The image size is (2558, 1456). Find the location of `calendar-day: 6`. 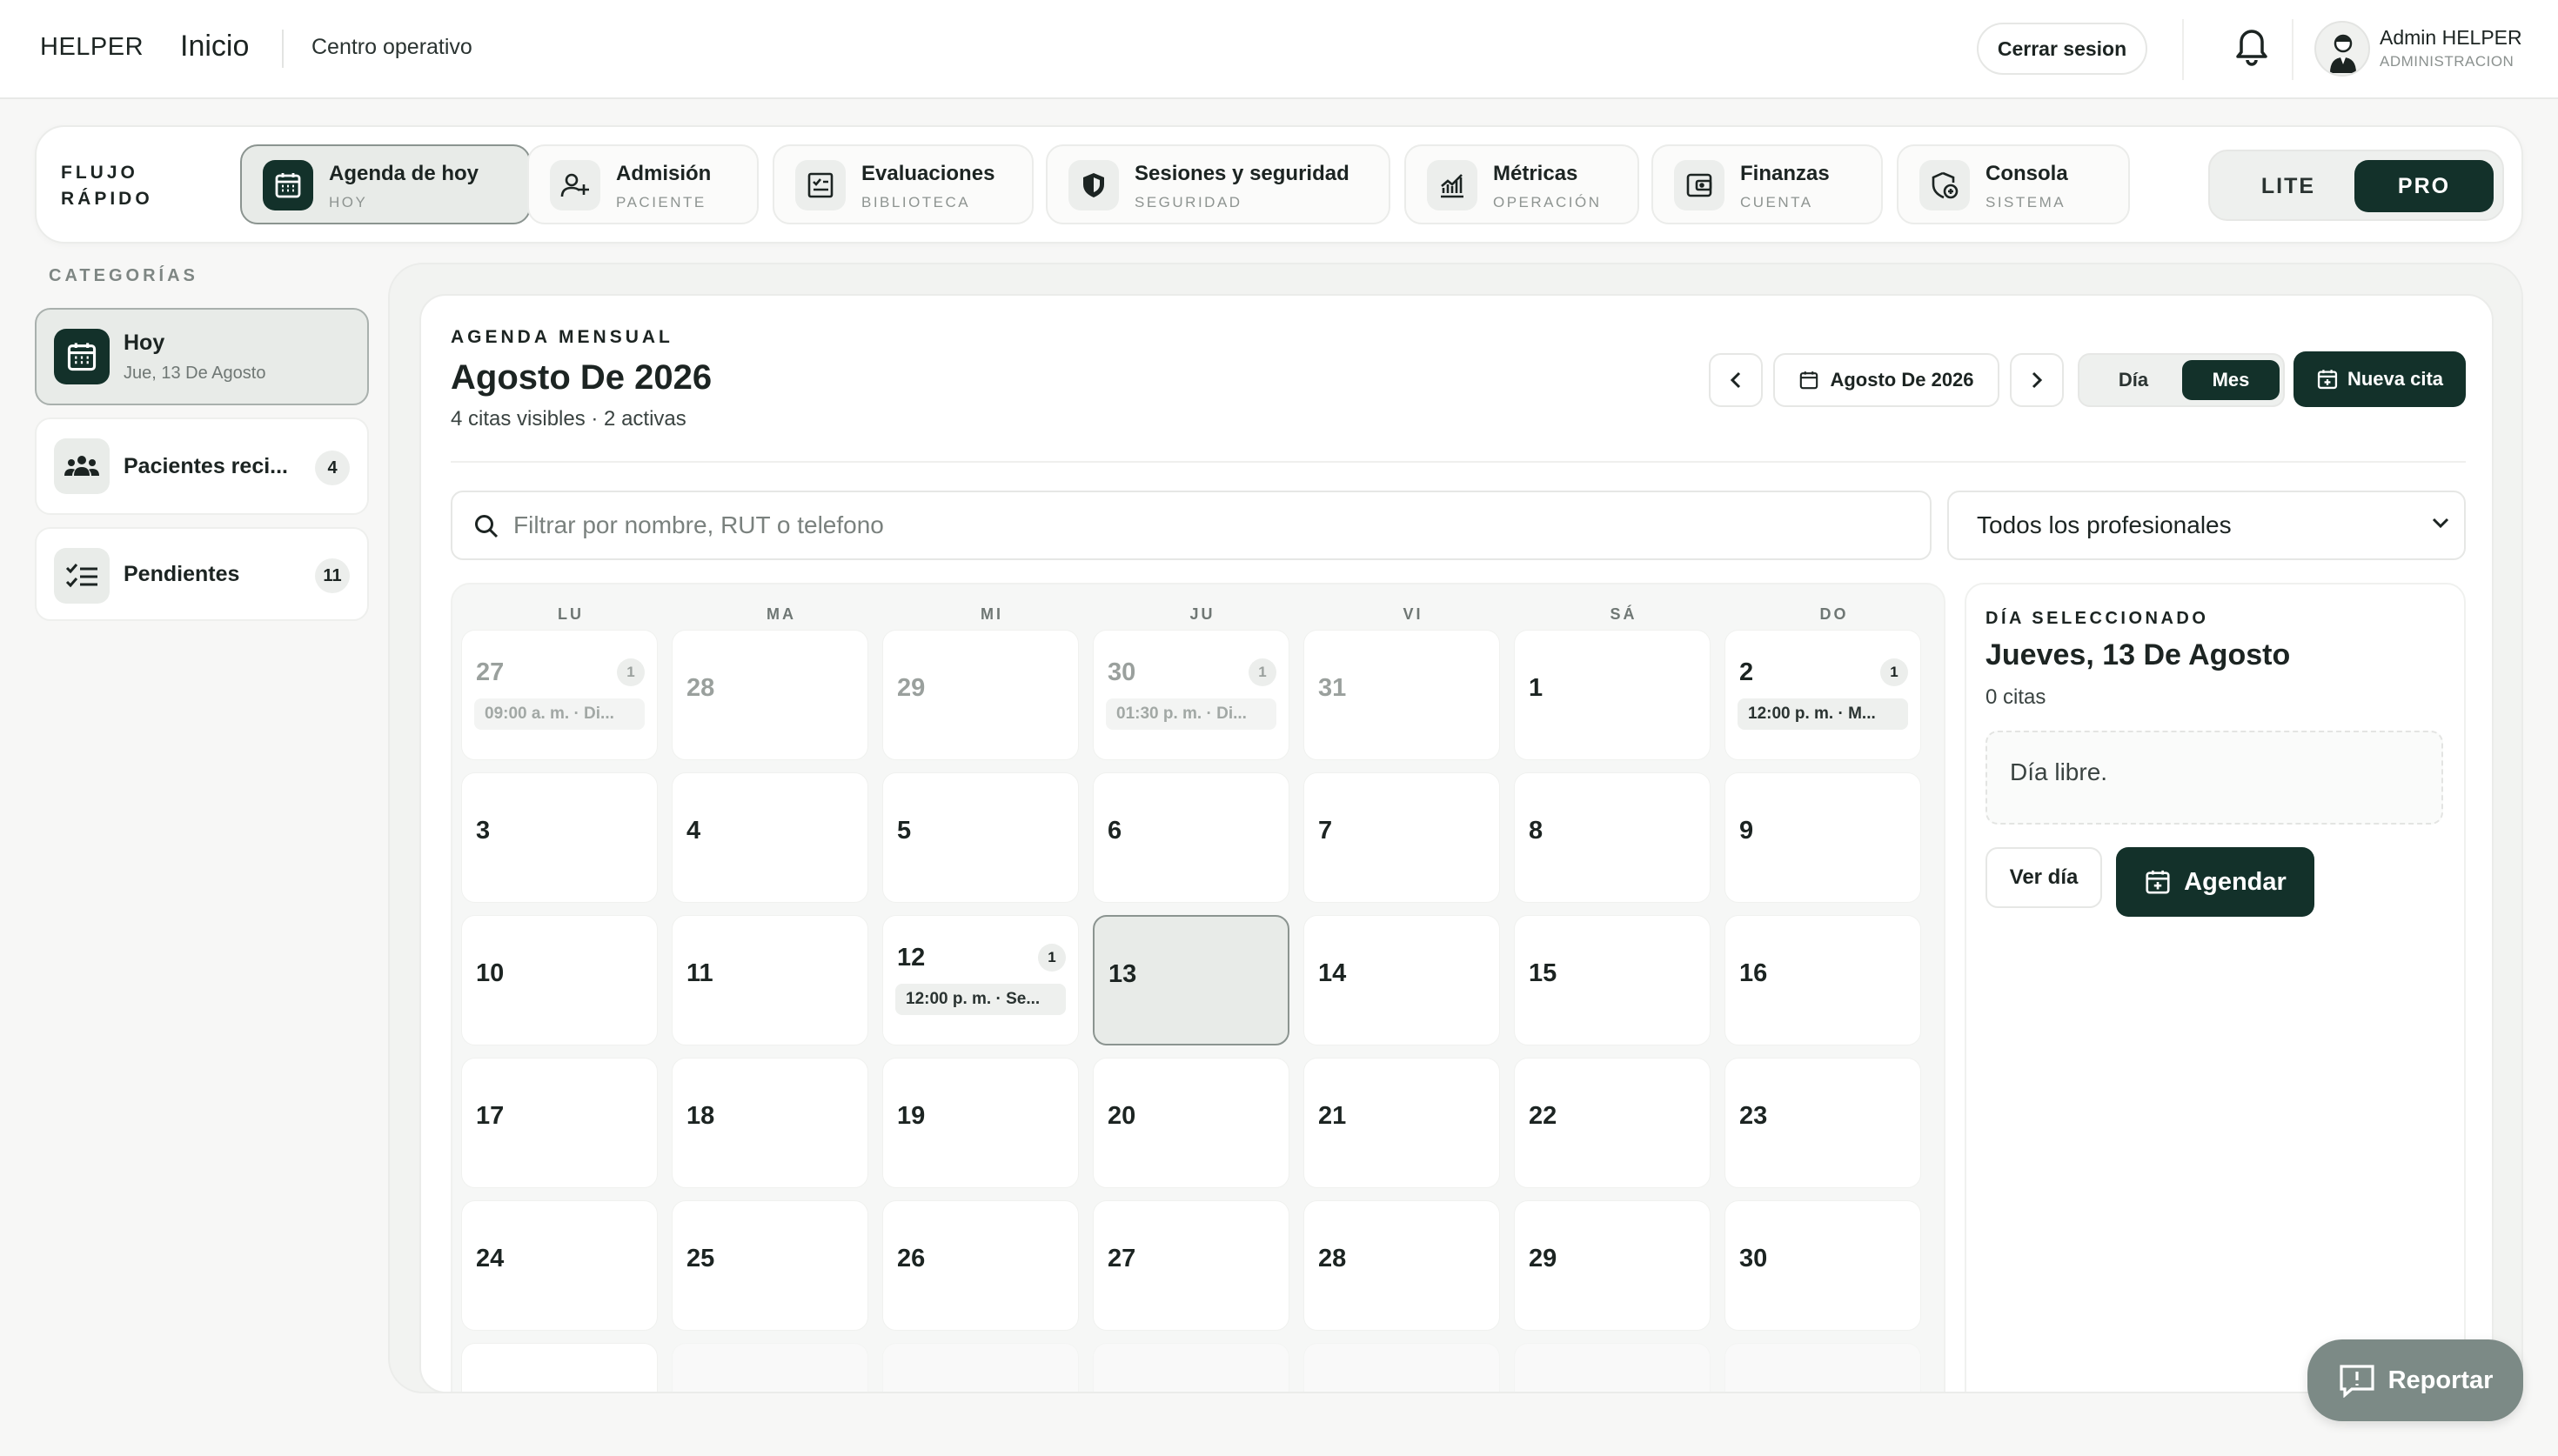

calendar-day: 6 is located at coordinates (1191, 837).